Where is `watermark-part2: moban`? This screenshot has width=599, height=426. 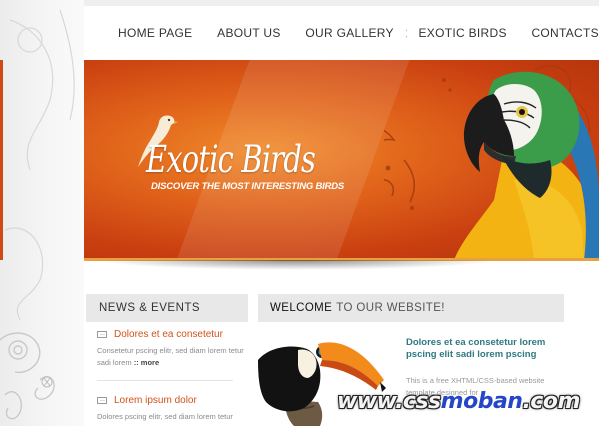
watermark-part2: moban is located at coordinates (481, 401).